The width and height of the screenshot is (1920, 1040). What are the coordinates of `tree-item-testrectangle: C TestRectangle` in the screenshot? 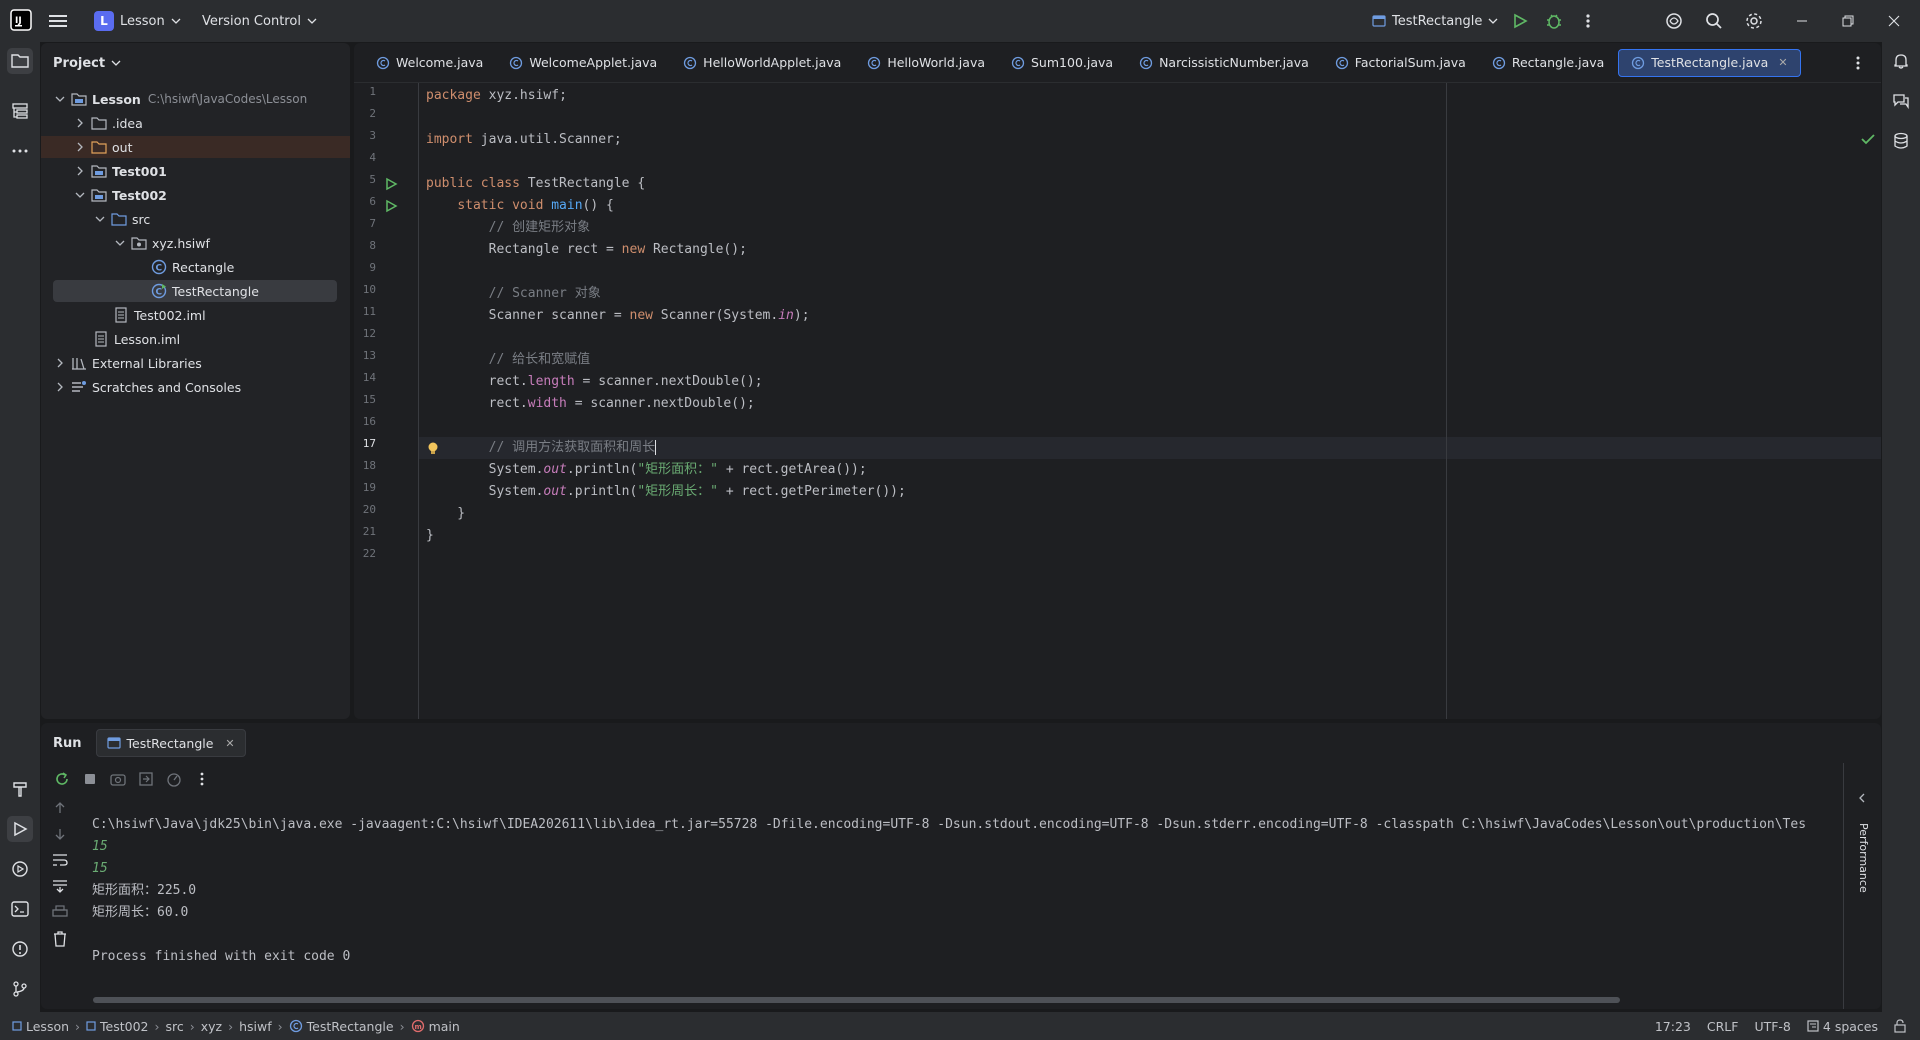 It's located at (195, 291).